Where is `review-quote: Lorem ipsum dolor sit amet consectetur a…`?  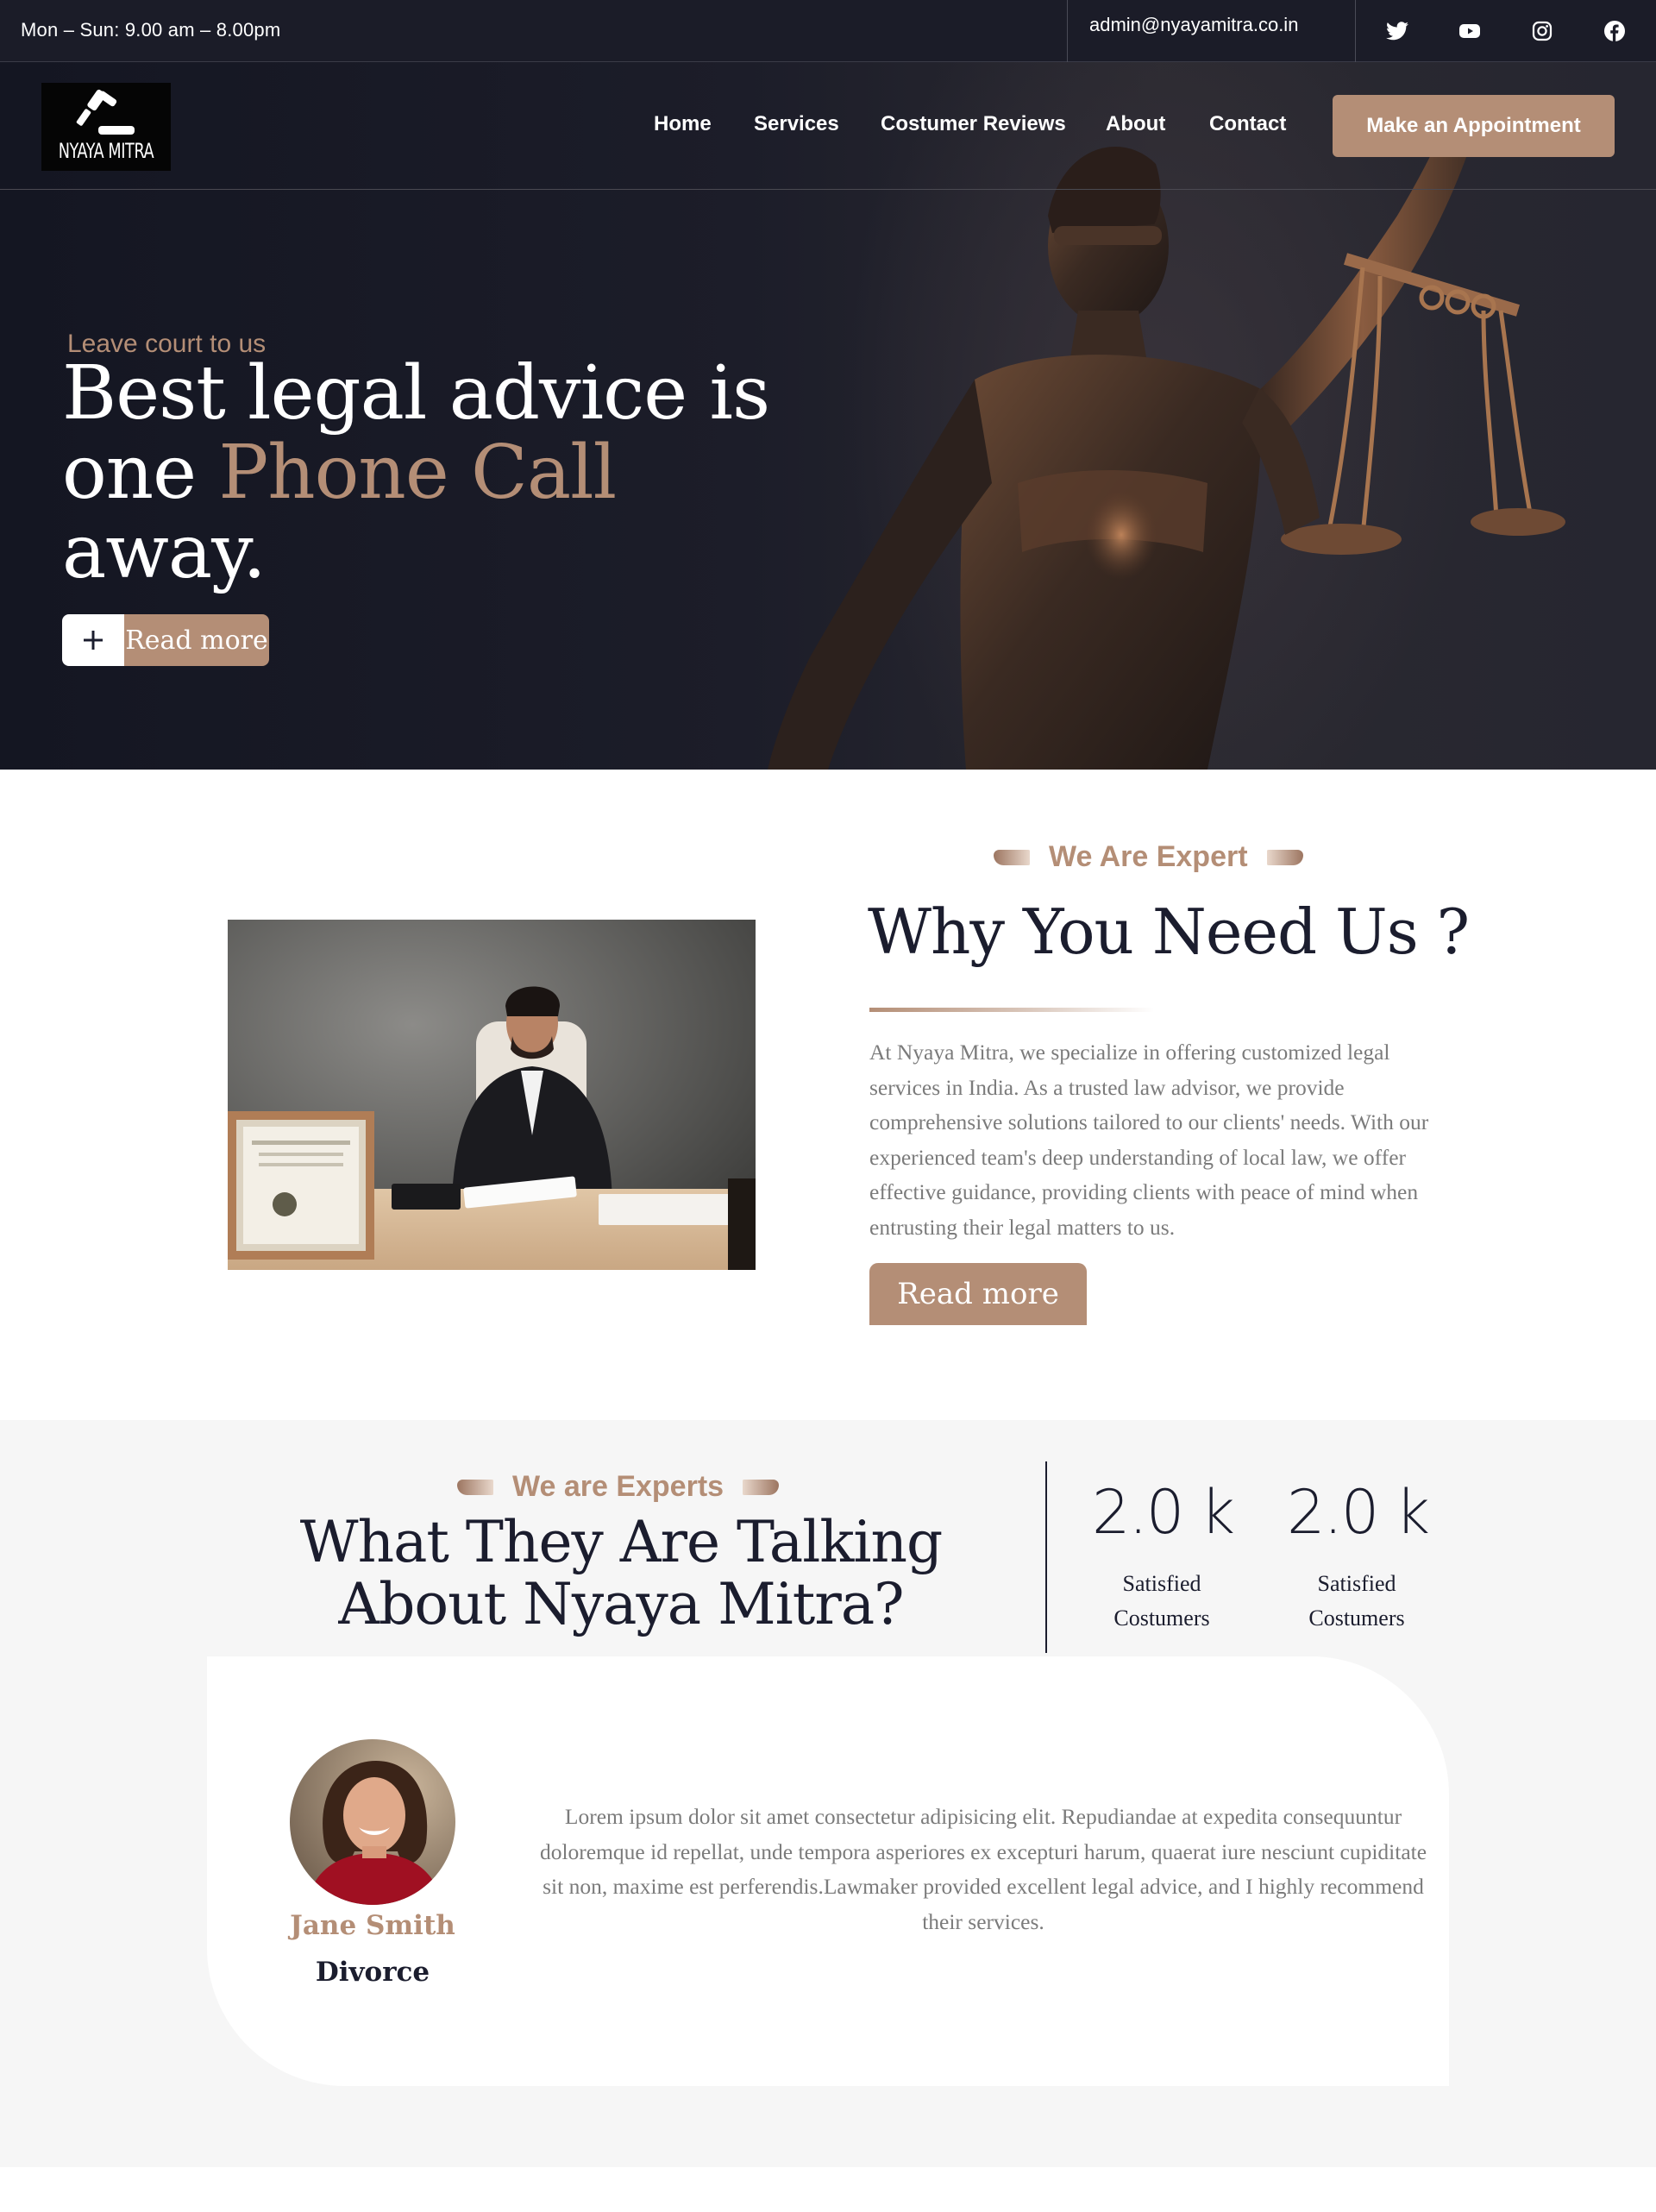 review-quote: Lorem ipsum dolor sit amet consectetur a… is located at coordinates (983, 1869).